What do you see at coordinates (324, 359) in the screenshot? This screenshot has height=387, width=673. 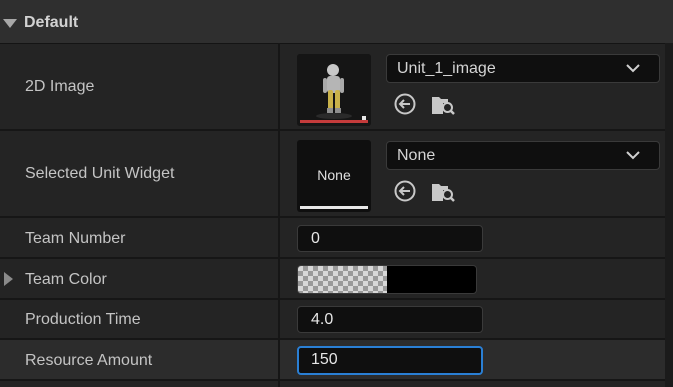 I see `input-value: 150` at bounding box center [324, 359].